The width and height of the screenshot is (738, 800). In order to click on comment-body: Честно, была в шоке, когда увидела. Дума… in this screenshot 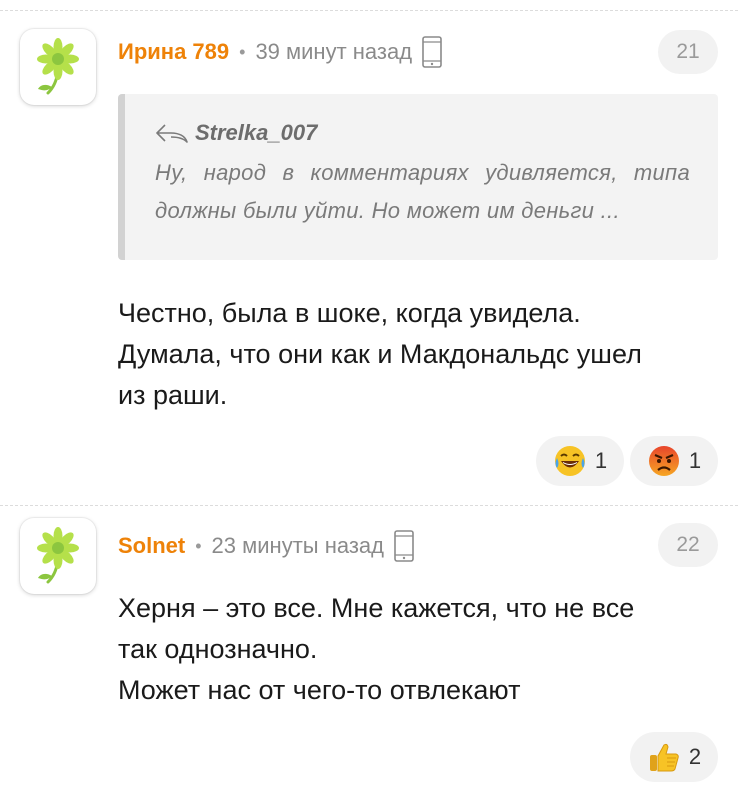, I will do `click(418, 354)`.